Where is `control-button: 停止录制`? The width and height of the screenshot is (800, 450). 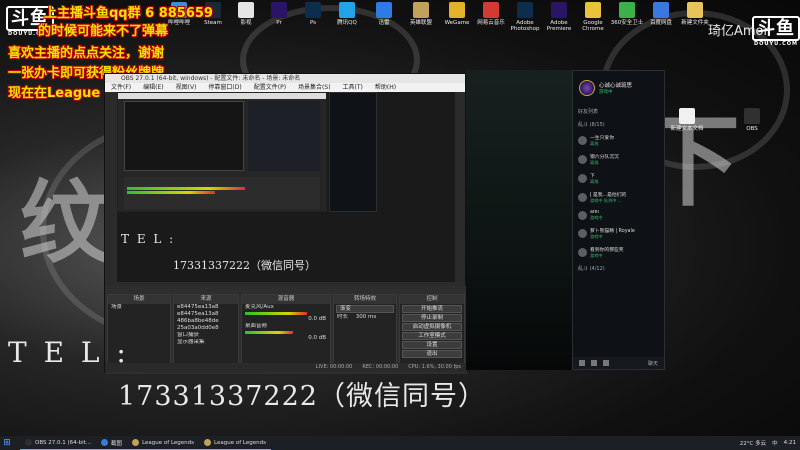
control-button: 停止录制 is located at coordinates (432, 318).